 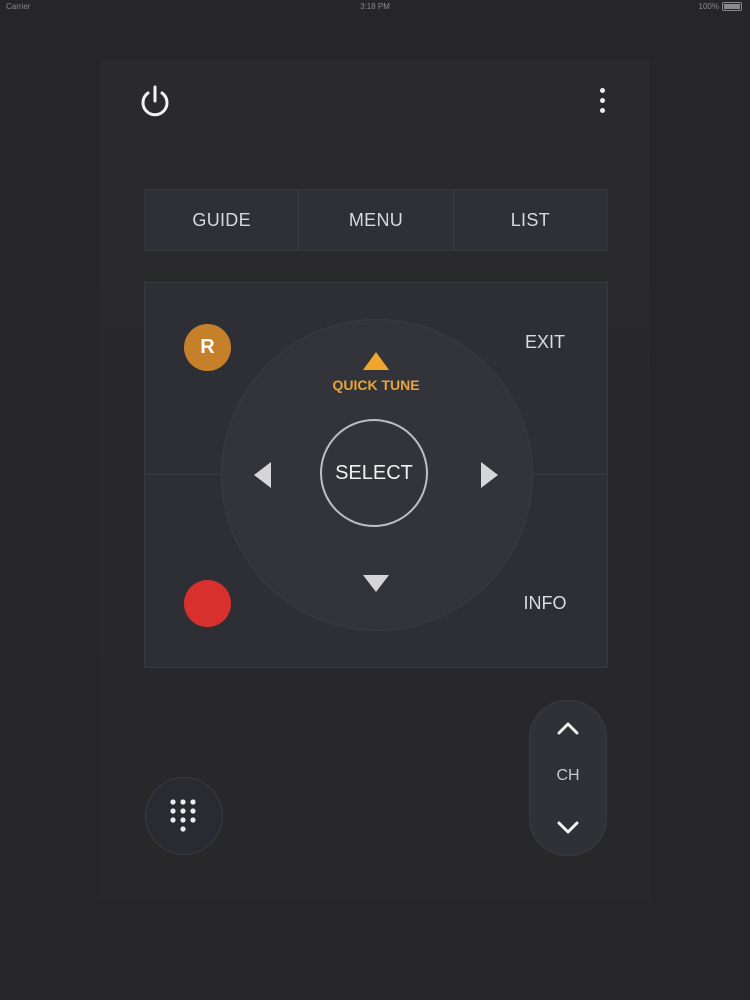 I want to click on dpad-left-button, so click(x=263, y=475).